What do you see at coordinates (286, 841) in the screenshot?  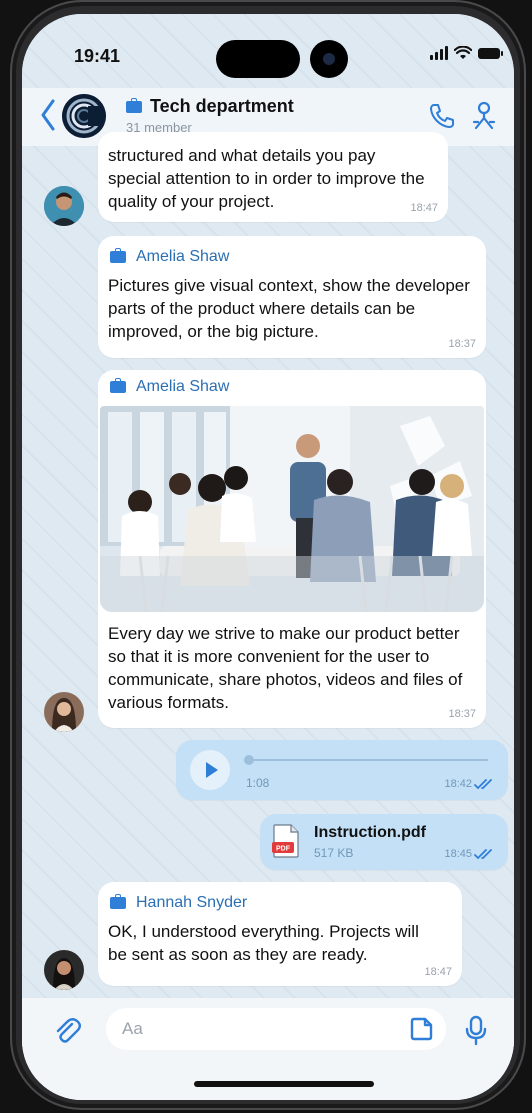 I see `pdf-file-icon: PDF` at bounding box center [286, 841].